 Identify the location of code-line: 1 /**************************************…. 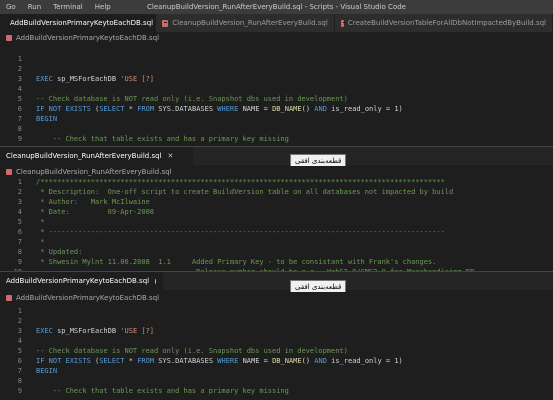
(276, 182).